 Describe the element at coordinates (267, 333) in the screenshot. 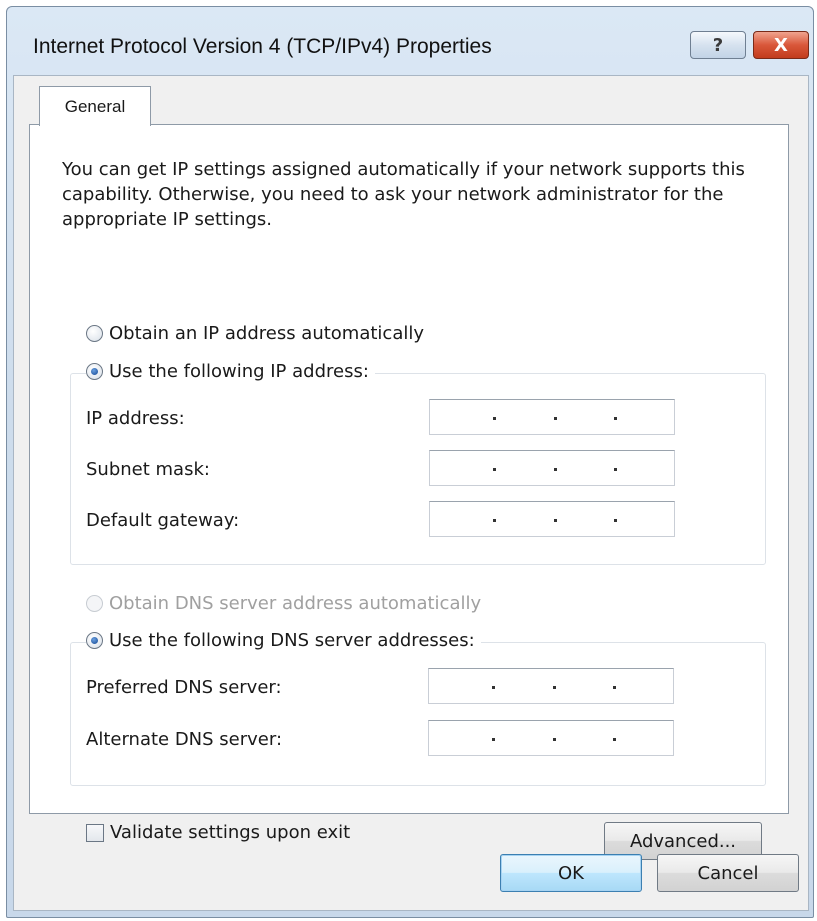

I see `obtain-ip-automatically-label: Obtain an IP address automatically` at that location.